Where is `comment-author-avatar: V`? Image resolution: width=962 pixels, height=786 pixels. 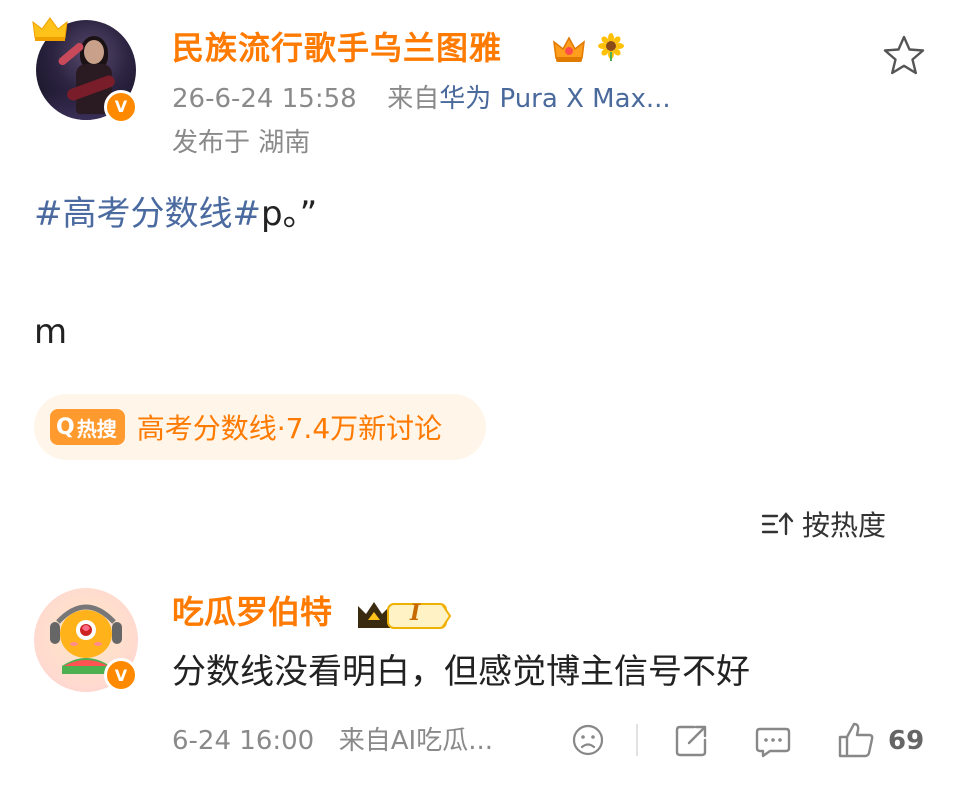
comment-author-avatar: V is located at coordinates (88, 642).